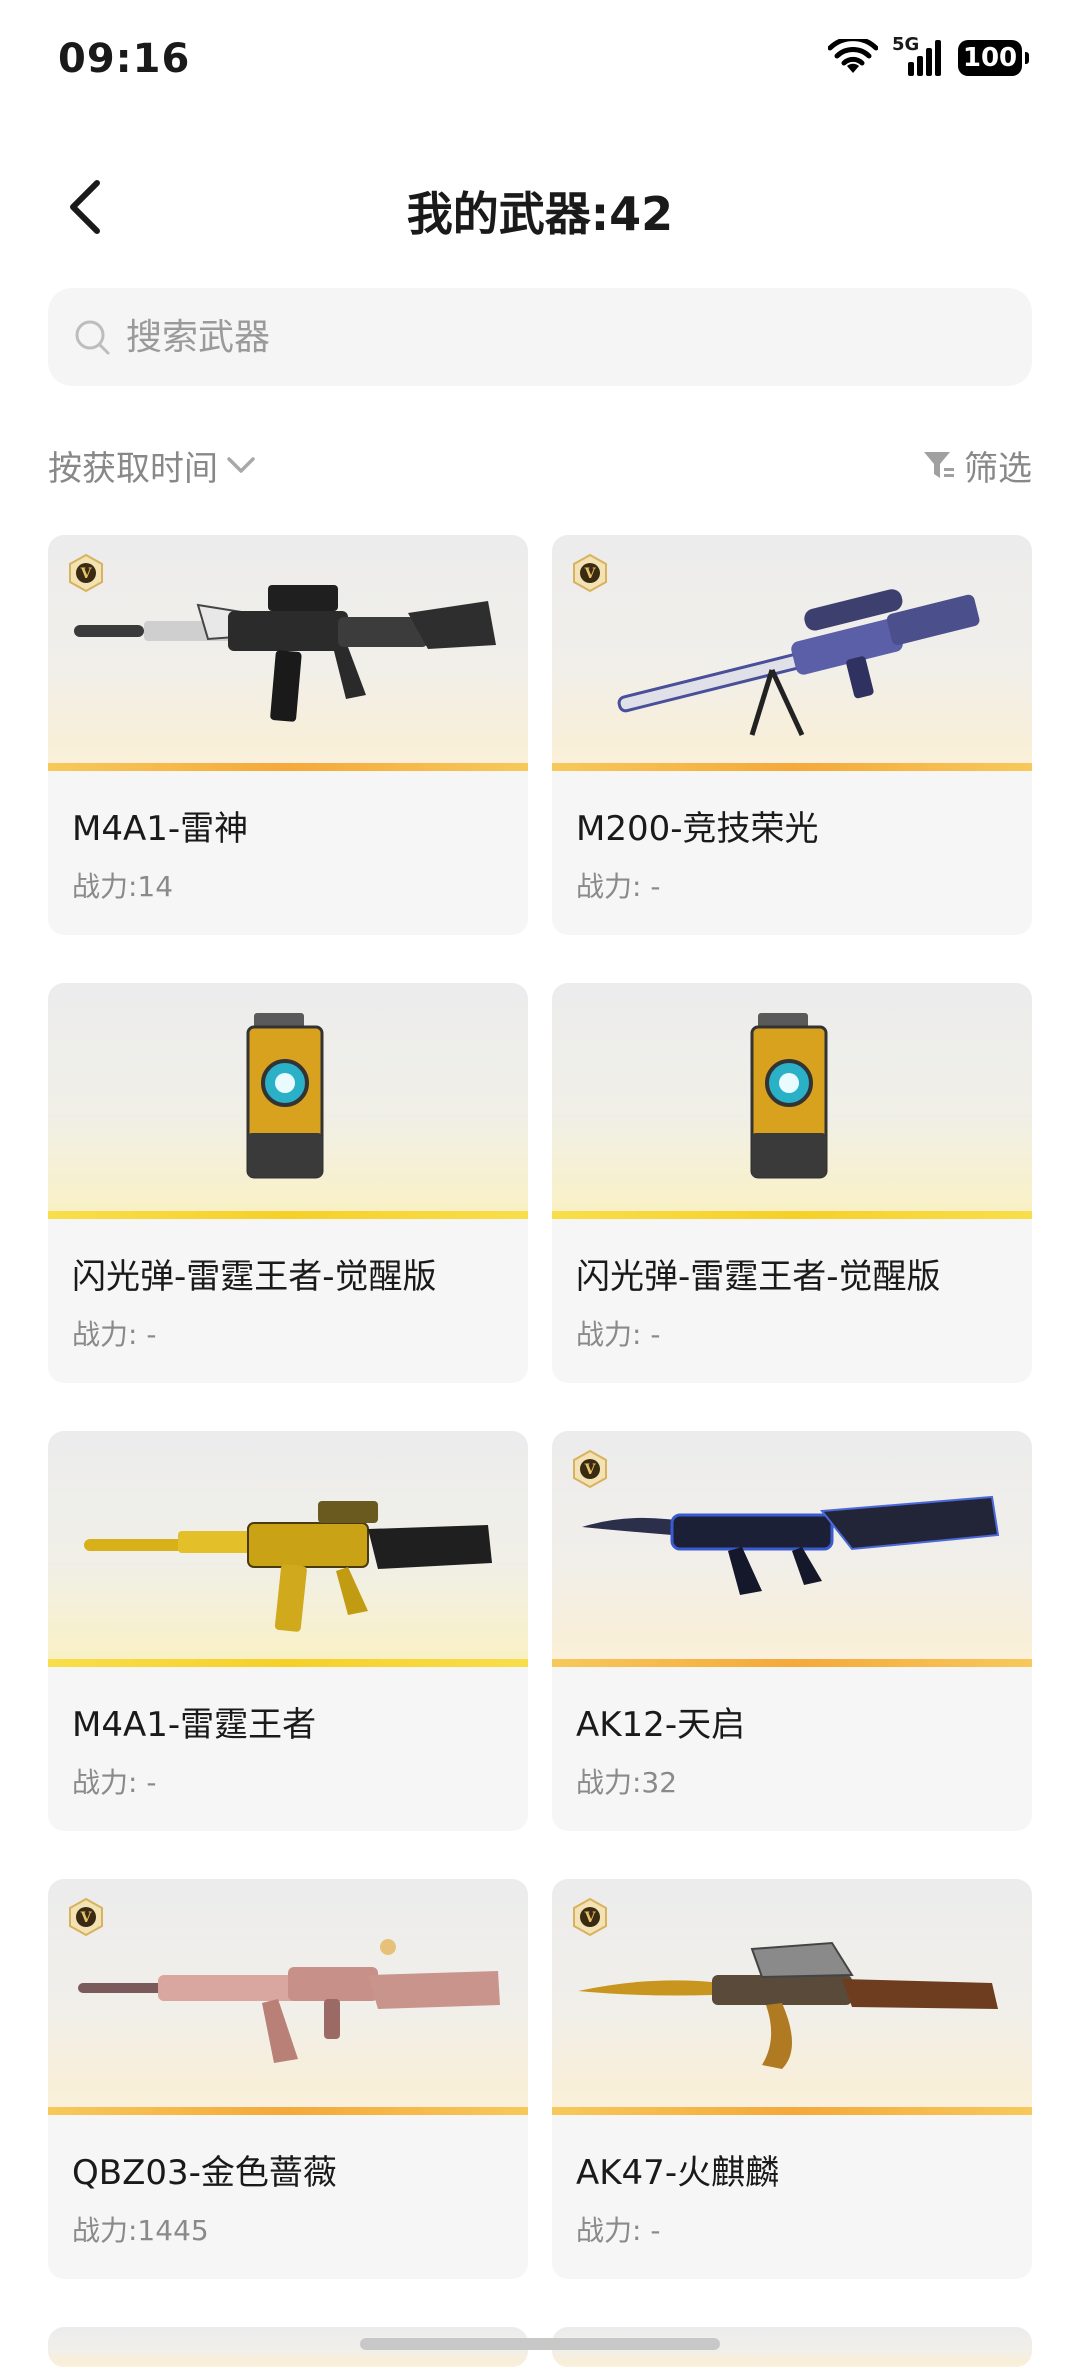  Describe the element at coordinates (526, 337) in the screenshot. I see `search-input` at that location.